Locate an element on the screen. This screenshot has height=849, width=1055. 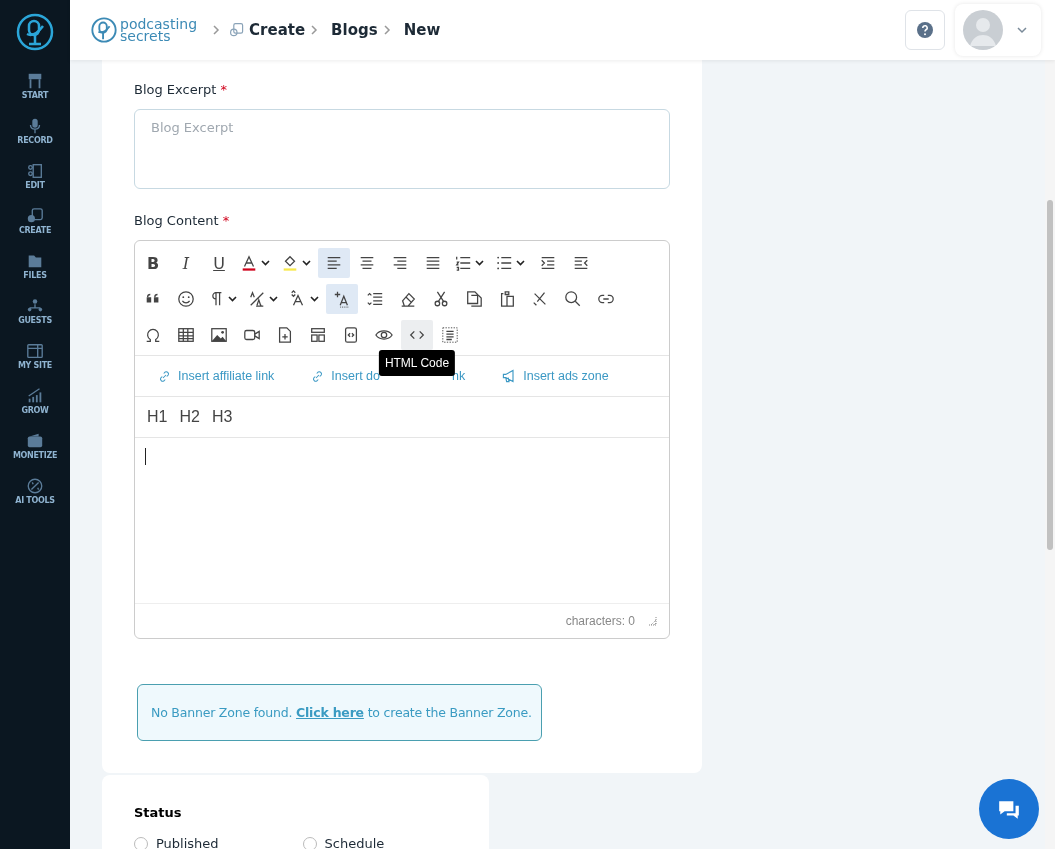
justify-icon is located at coordinates (433, 263).